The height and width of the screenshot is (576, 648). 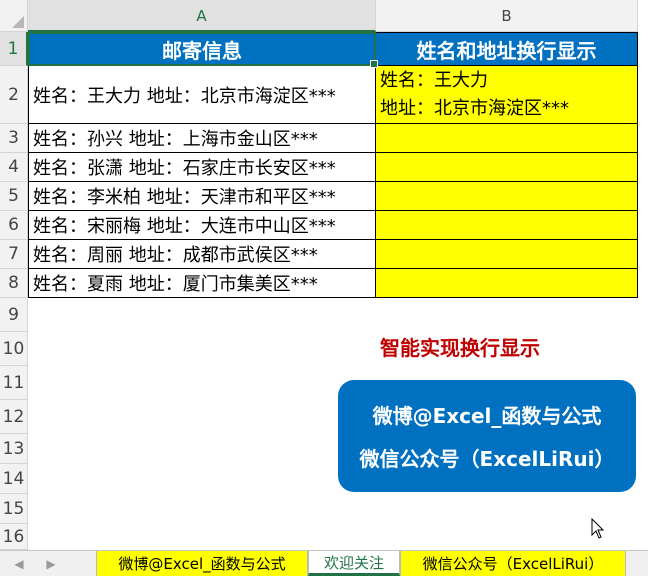 I want to click on prev-sheet-button: ◀, so click(x=19, y=563).